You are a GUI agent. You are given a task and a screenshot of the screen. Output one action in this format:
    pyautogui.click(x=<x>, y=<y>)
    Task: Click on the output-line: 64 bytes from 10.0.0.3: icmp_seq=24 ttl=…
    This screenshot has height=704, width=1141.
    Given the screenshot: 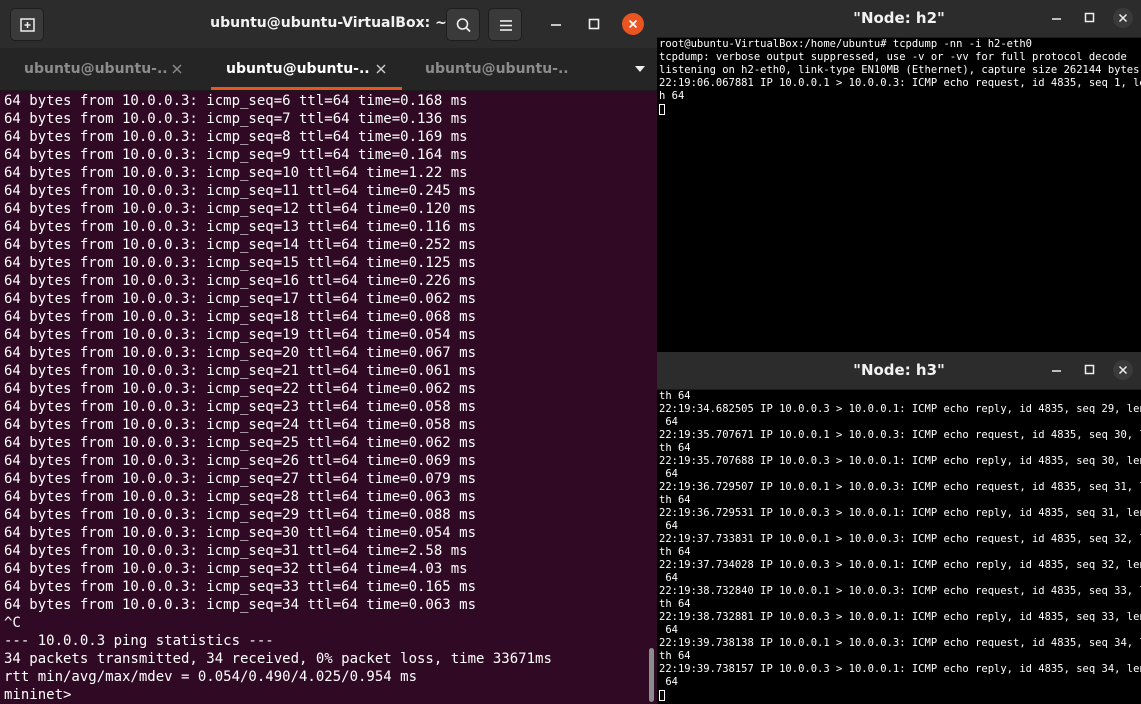 What is the action you would take?
    pyautogui.click(x=240, y=425)
    